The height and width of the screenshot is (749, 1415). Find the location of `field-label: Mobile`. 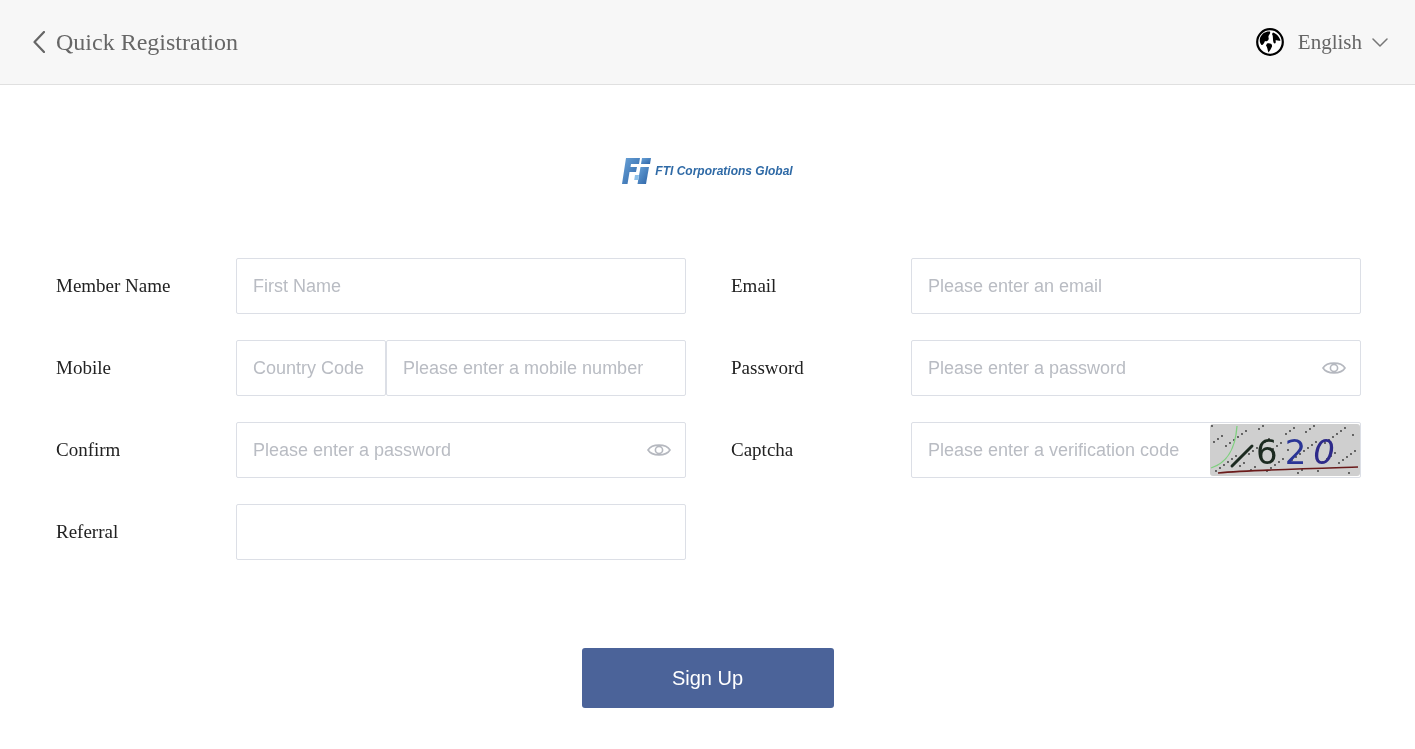

field-label: Mobile is located at coordinates (84, 368).